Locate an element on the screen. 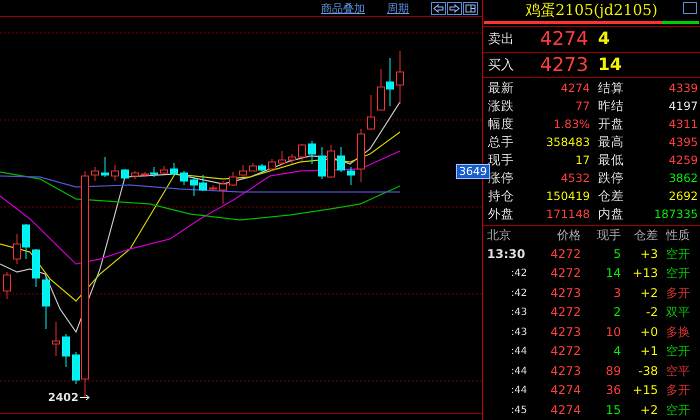  trade-time: :45 is located at coordinates (519, 411).